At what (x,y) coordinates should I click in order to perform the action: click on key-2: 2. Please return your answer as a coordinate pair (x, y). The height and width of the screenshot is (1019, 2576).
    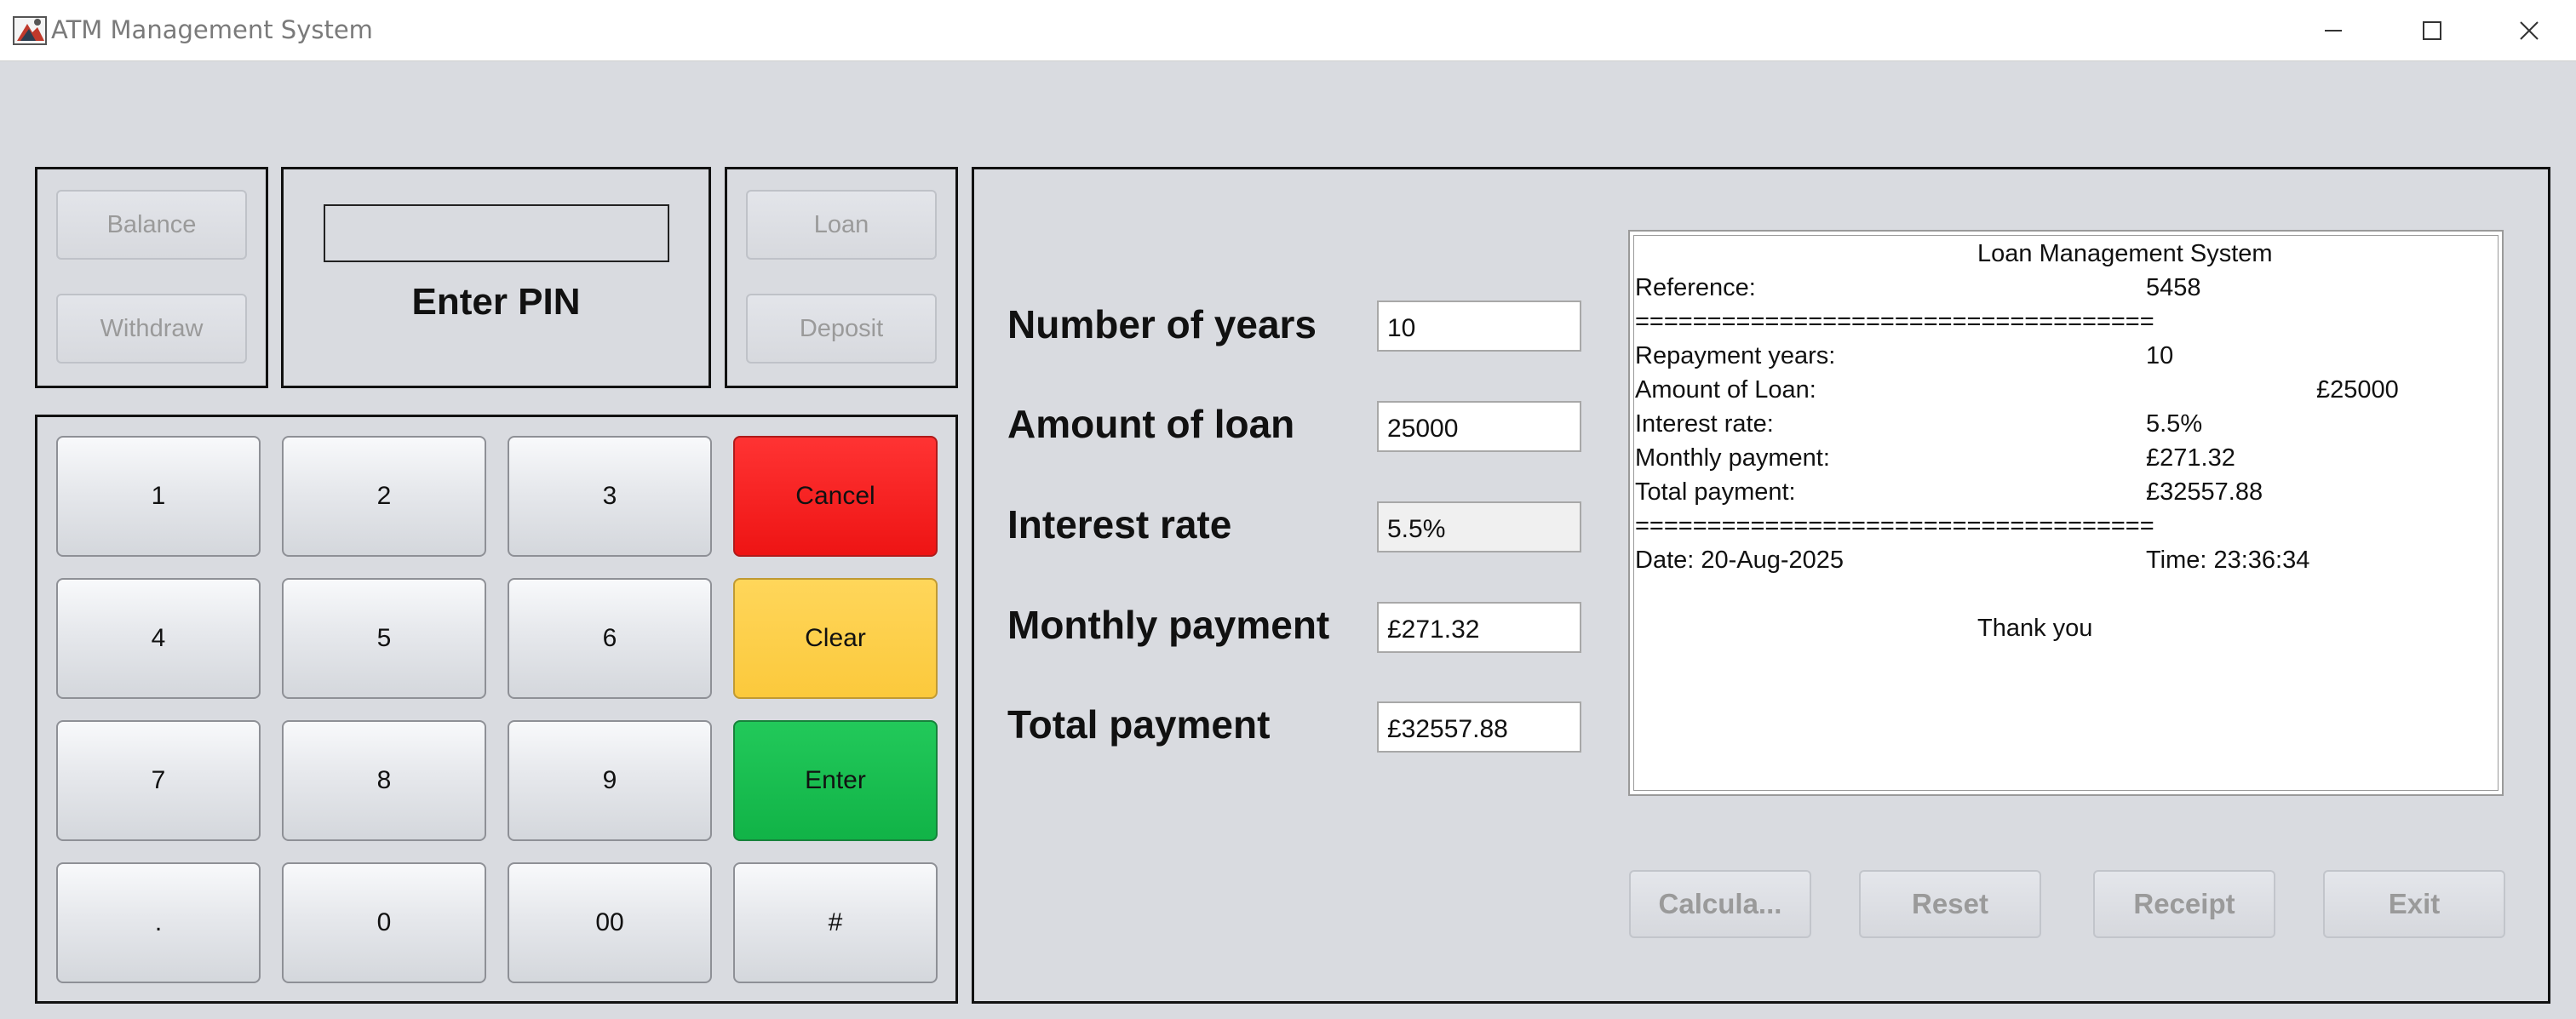
    Looking at the image, I should click on (384, 497).